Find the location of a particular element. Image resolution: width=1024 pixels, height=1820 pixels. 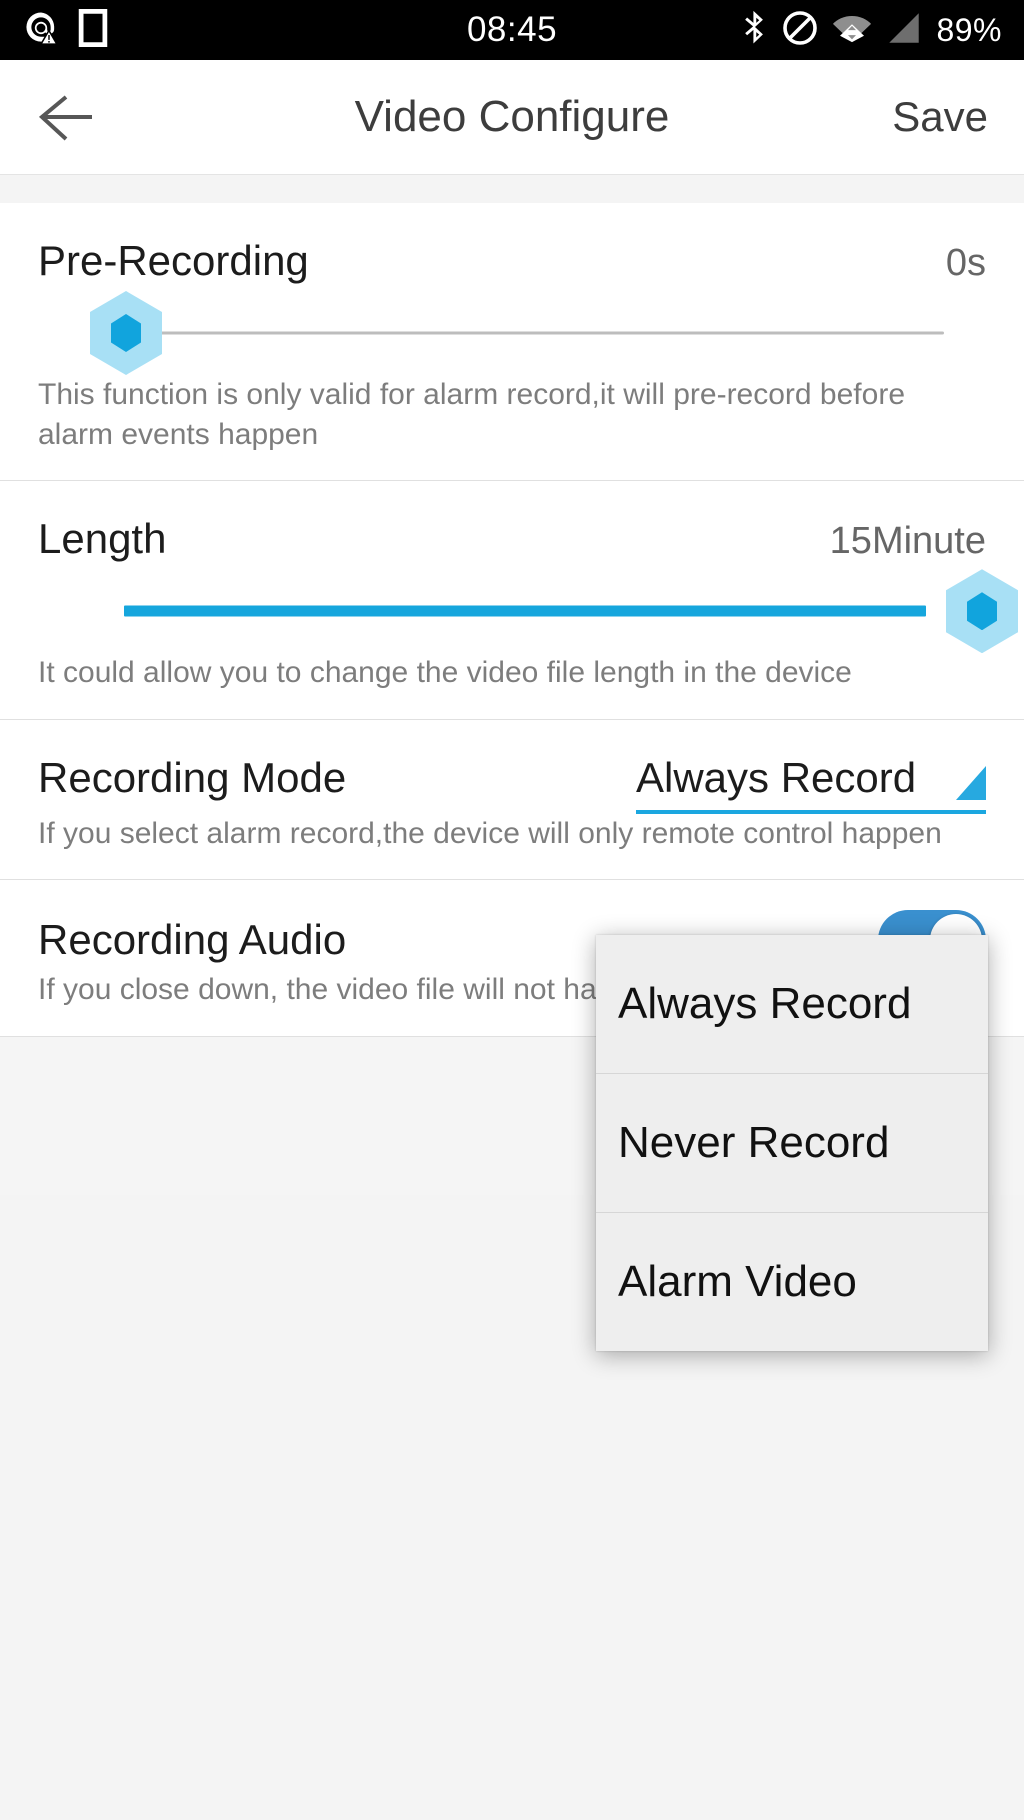

app-header: Video Configure Save is located at coordinates (512, 117).